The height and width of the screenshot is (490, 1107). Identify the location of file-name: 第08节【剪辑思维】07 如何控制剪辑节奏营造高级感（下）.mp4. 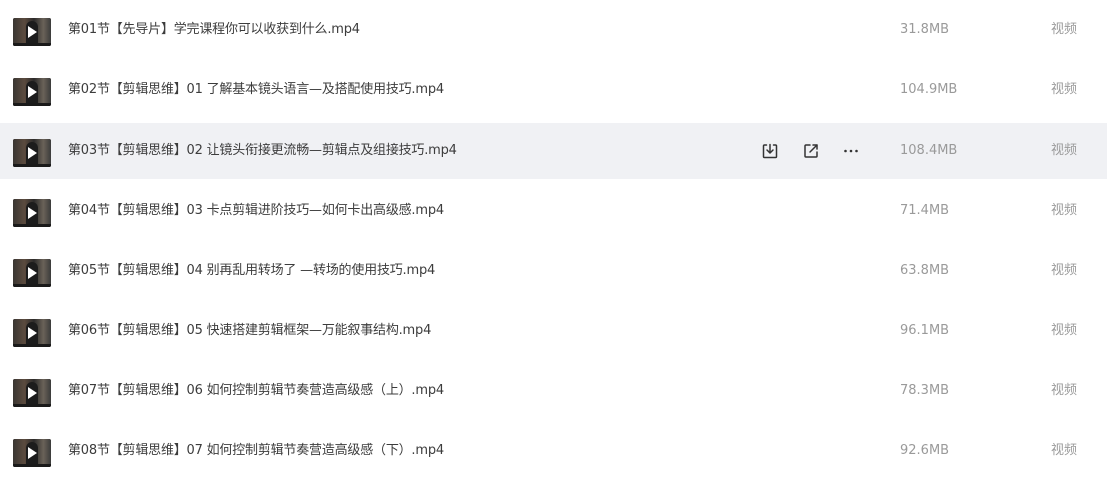
(256, 451).